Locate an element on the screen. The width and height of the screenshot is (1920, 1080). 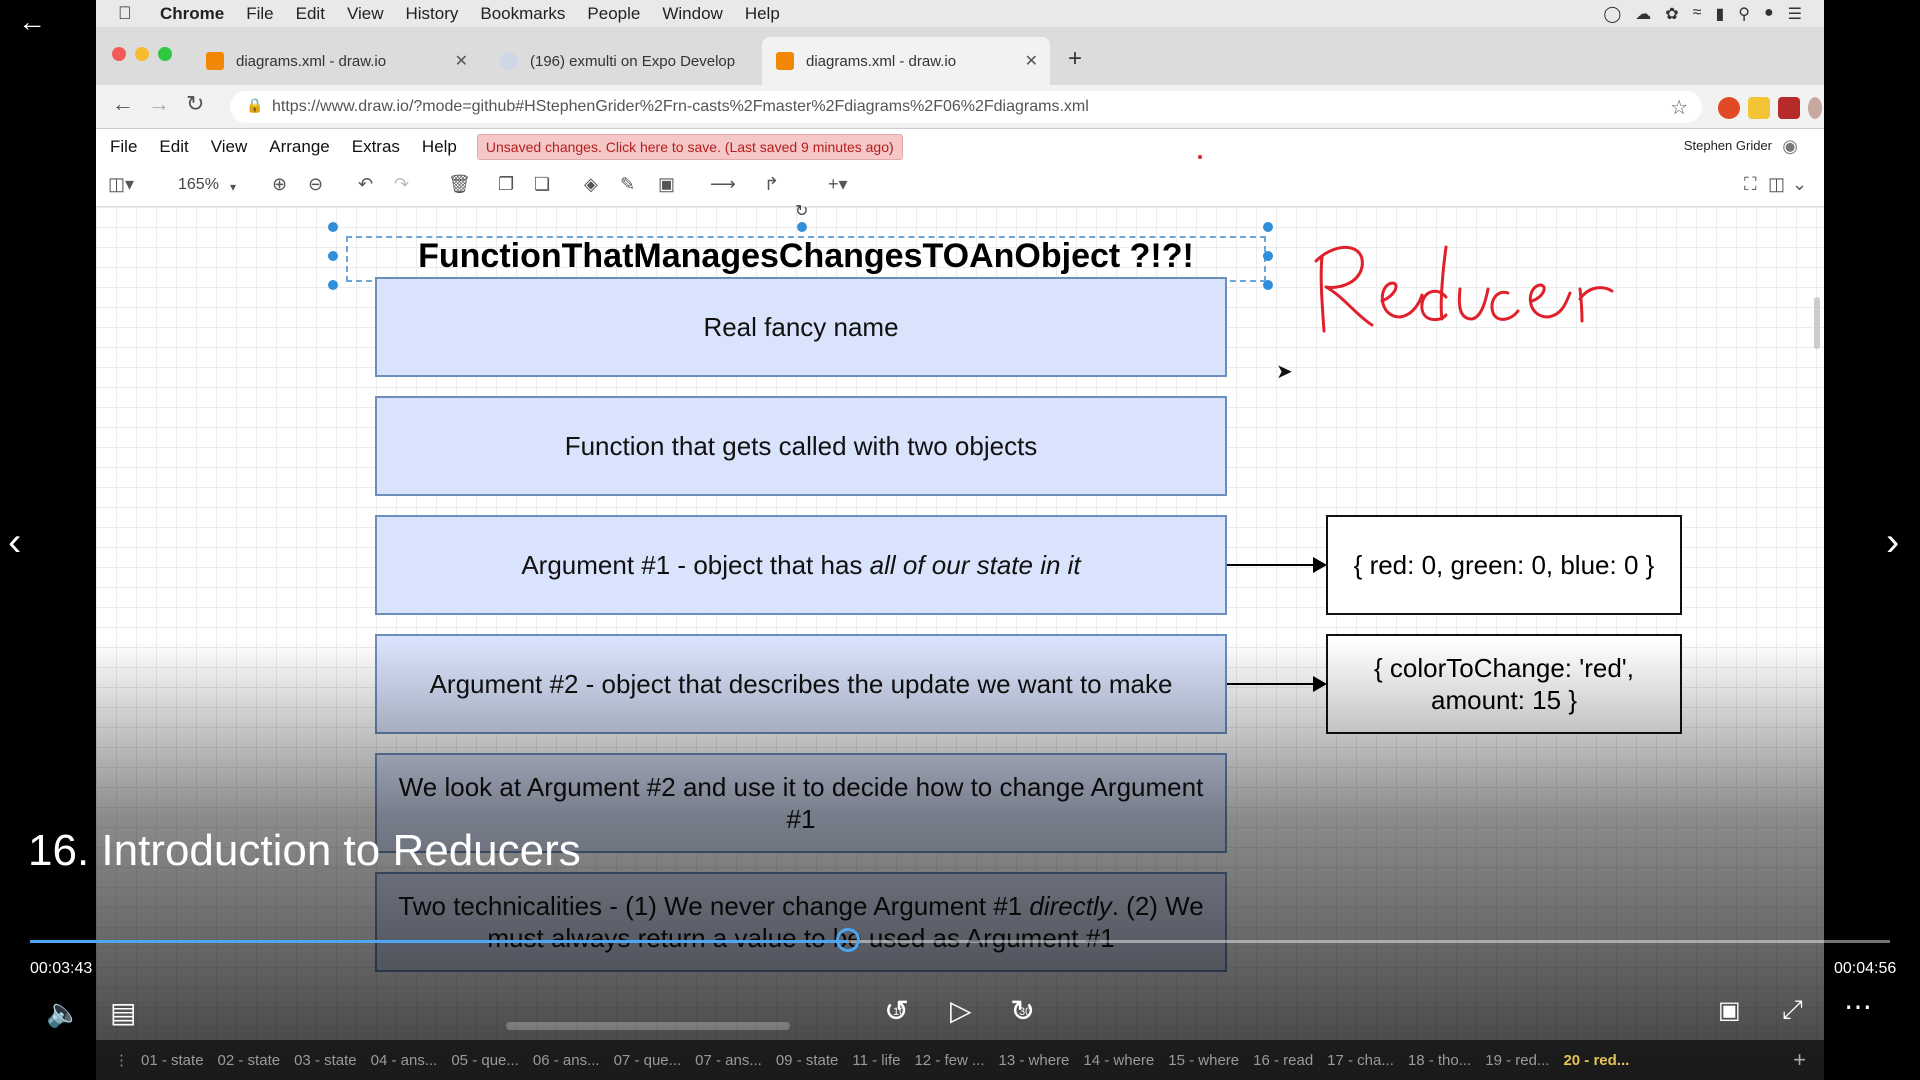
menu-history: History is located at coordinates (431, 14).